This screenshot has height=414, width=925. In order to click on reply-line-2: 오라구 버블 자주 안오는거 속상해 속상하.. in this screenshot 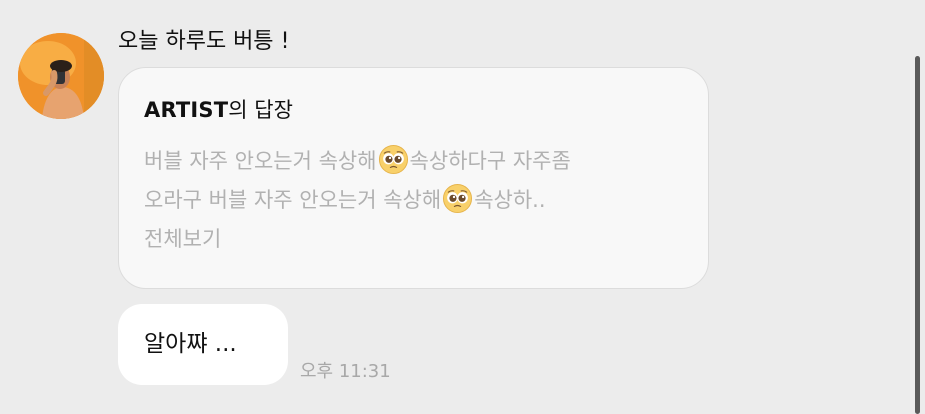, I will do `click(416, 200)`.